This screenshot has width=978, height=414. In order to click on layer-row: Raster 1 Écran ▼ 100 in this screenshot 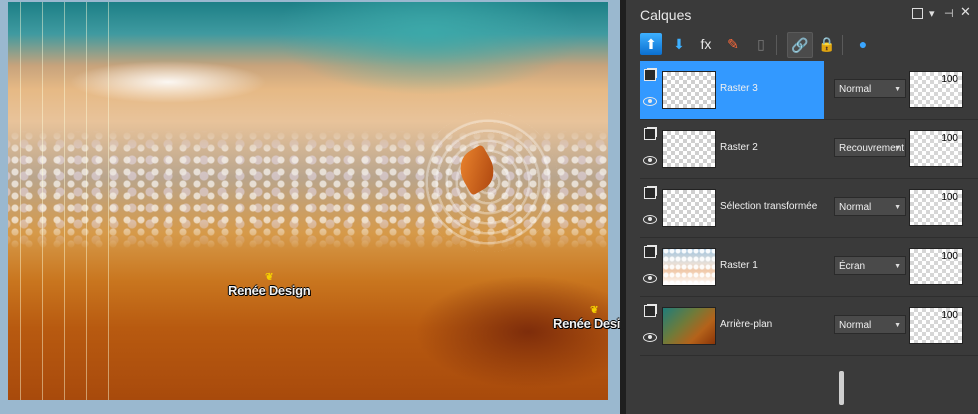, I will do `click(809, 267)`.